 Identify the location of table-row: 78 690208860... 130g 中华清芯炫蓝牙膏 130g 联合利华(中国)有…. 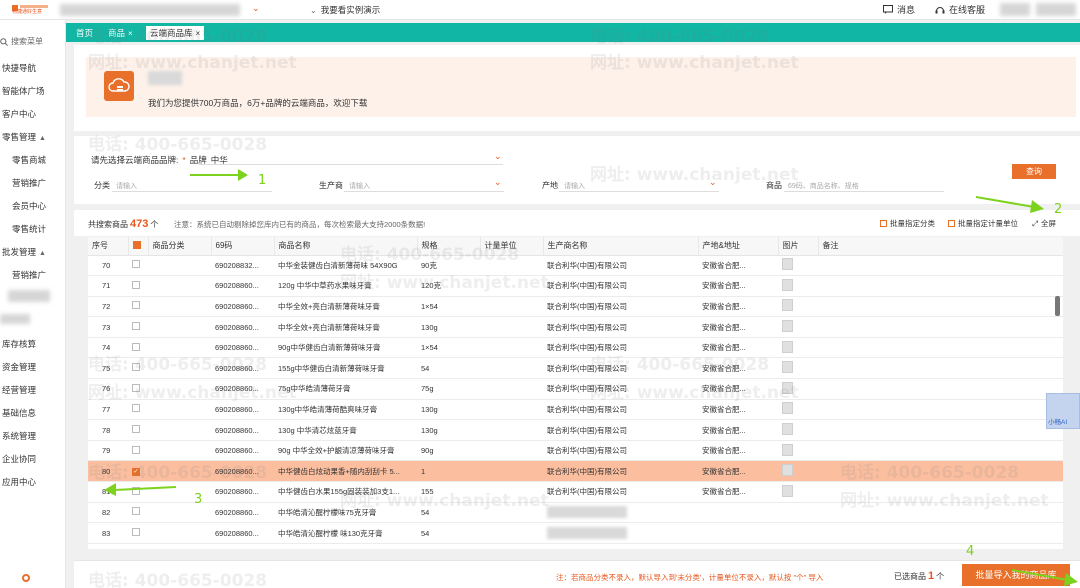
(575, 430).